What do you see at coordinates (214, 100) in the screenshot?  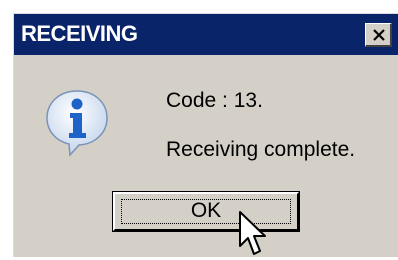 I see `message-code: Code : 13.` at bounding box center [214, 100].